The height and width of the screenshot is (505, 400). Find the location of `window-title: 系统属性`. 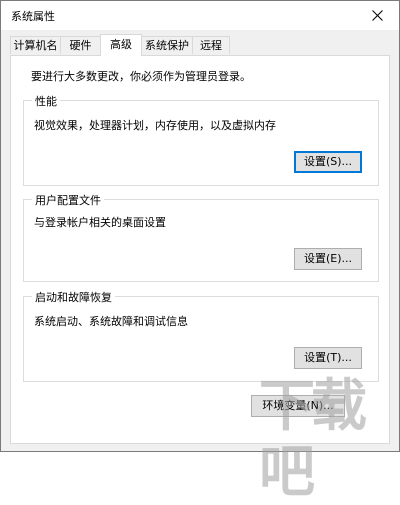

window-title: 系统属性 is located at coordinates (33, 16).